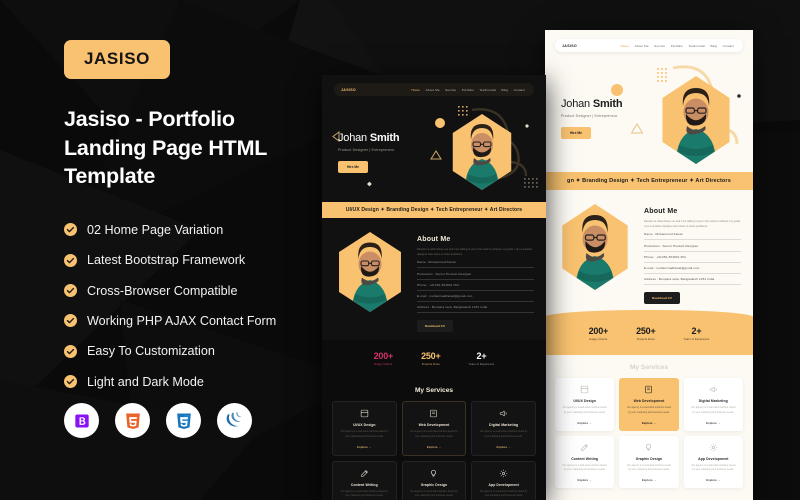  What do you see at coordinates (155, 229) in the screenshot?
I see `feature-label: 02 Home Page Variation` at bounding box center [155, 229].